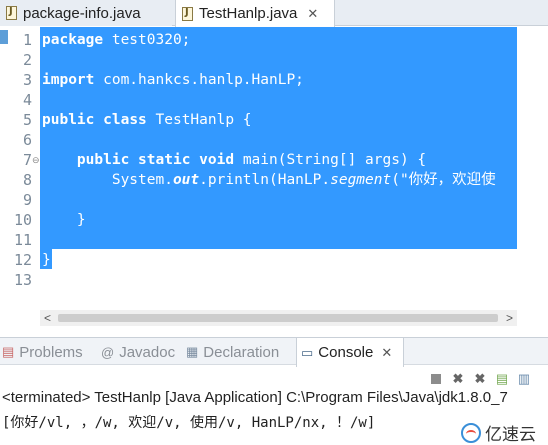 The image size is (548, 445). I want to click on console-toolbar: ✖ ✖ ▤ ▥, so click(480, 379).